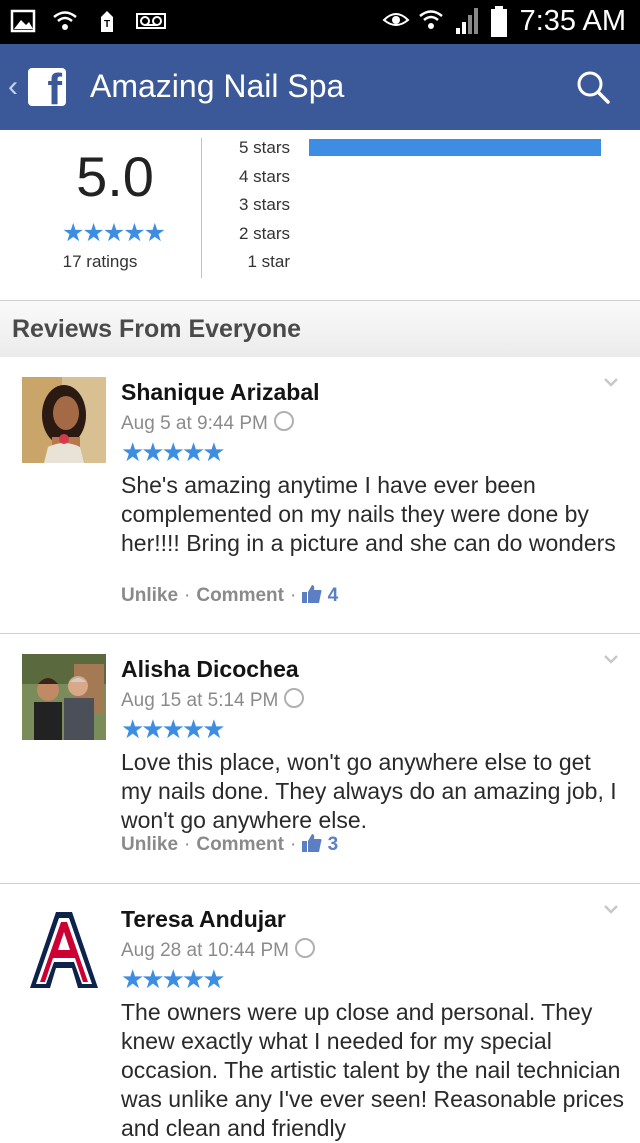 This screenshot has height=1143, width=640. Describe the element at coordinates (499, 21) in the screenshot. I see `battery-icon` at that location.